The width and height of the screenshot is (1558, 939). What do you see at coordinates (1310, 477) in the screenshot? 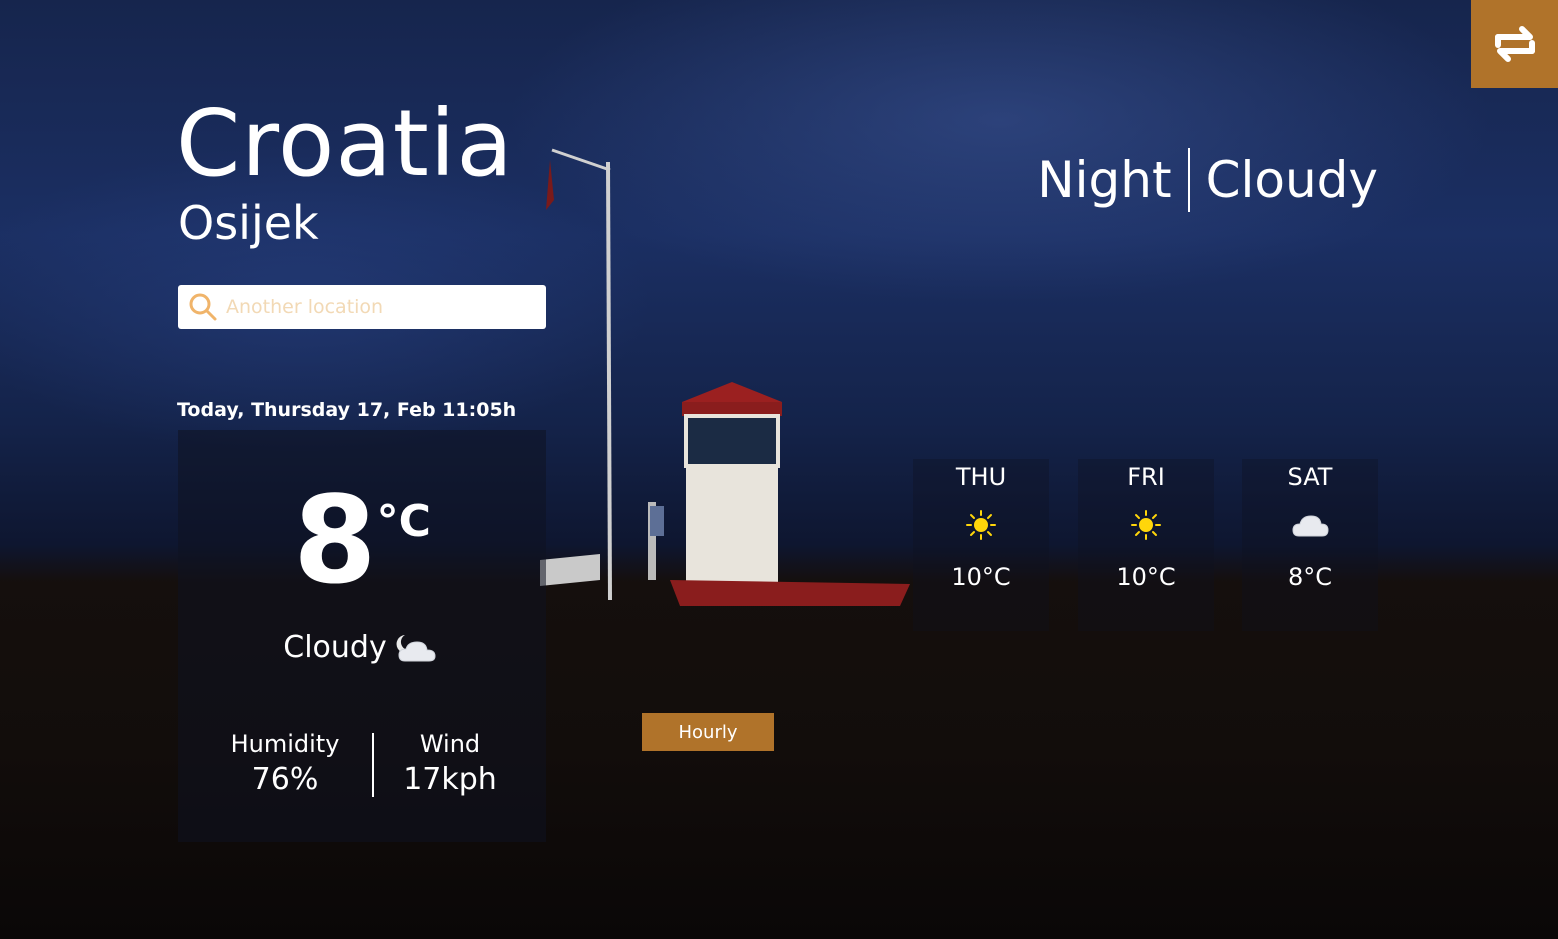
I see `forecast-day-label: SAT` at bounding box center [1310, 477].